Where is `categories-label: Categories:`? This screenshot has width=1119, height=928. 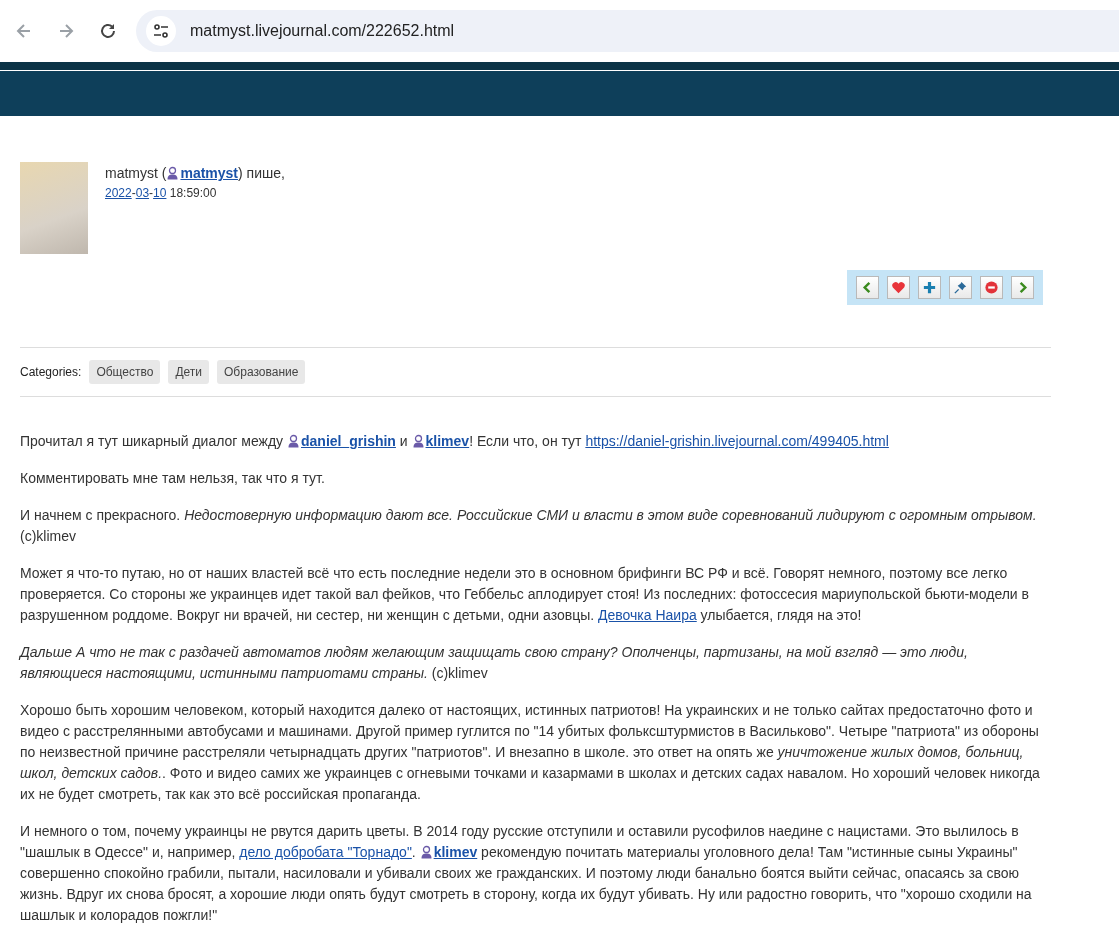 categories-label: Categories: is located at coordinates (51, 372).